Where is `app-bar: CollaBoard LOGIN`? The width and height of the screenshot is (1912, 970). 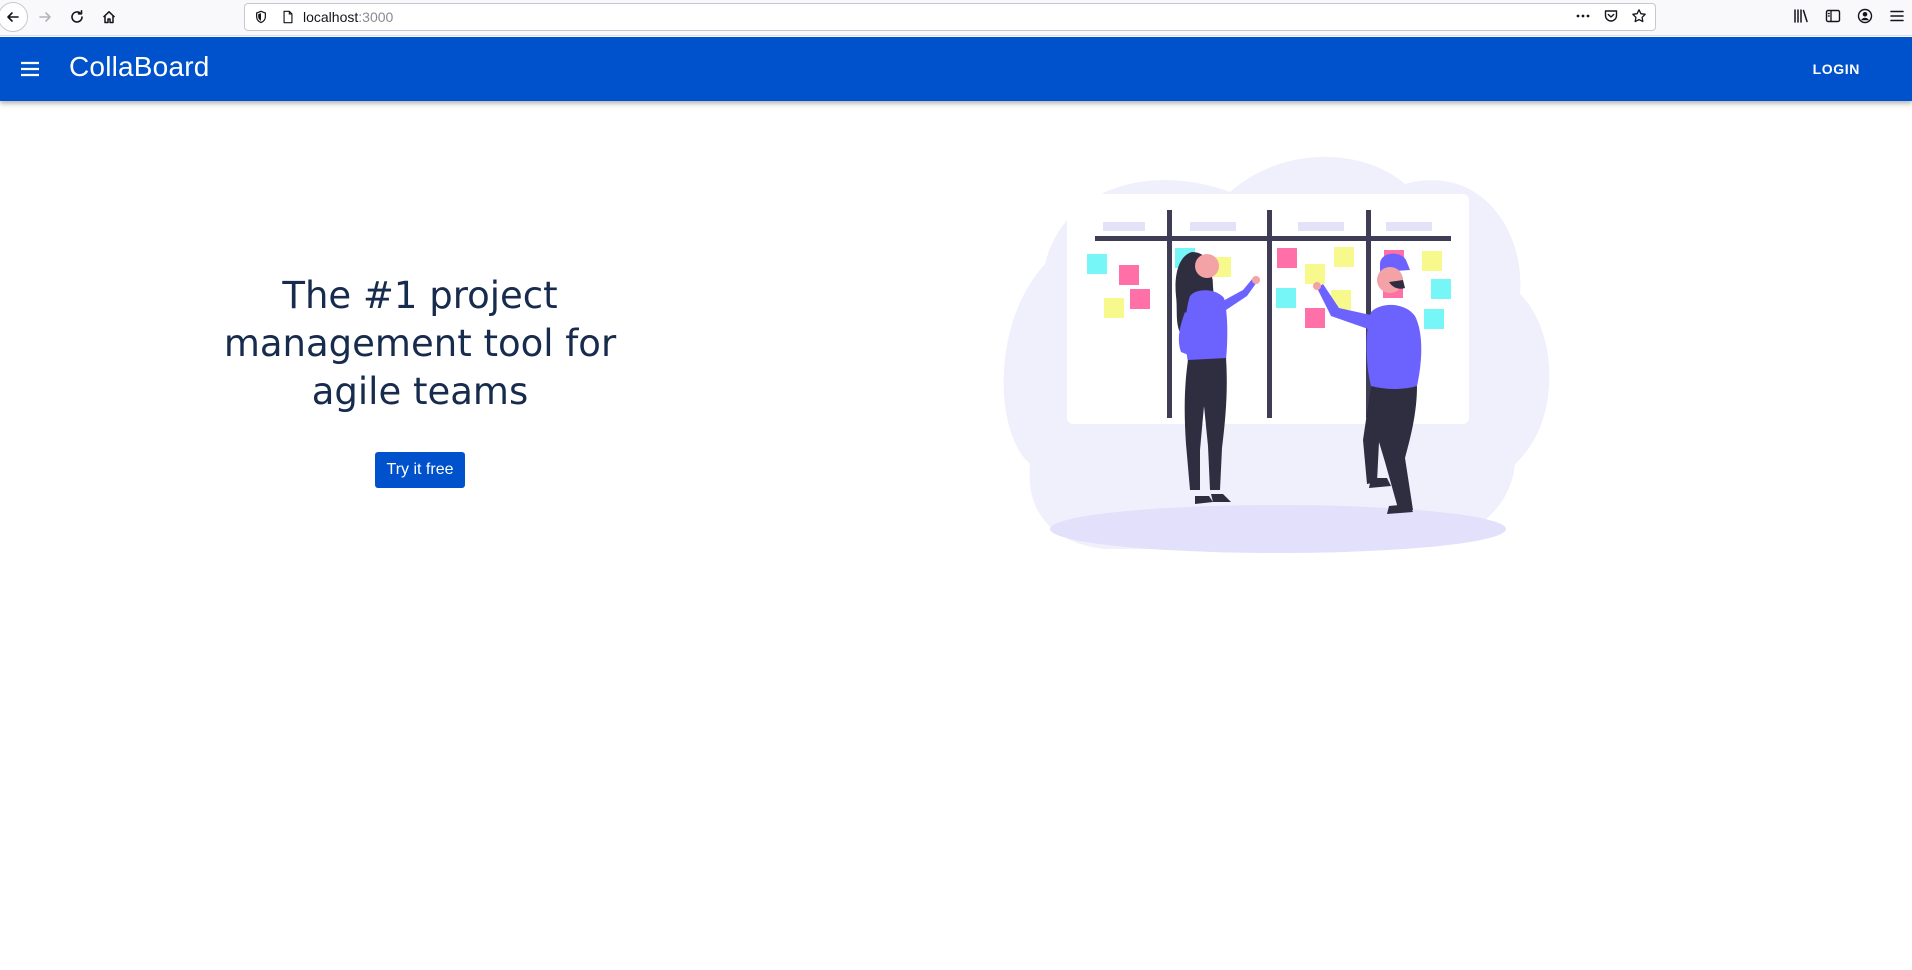 app-bar: CollaBoard LOGIN is located at coordinates (956, 69).